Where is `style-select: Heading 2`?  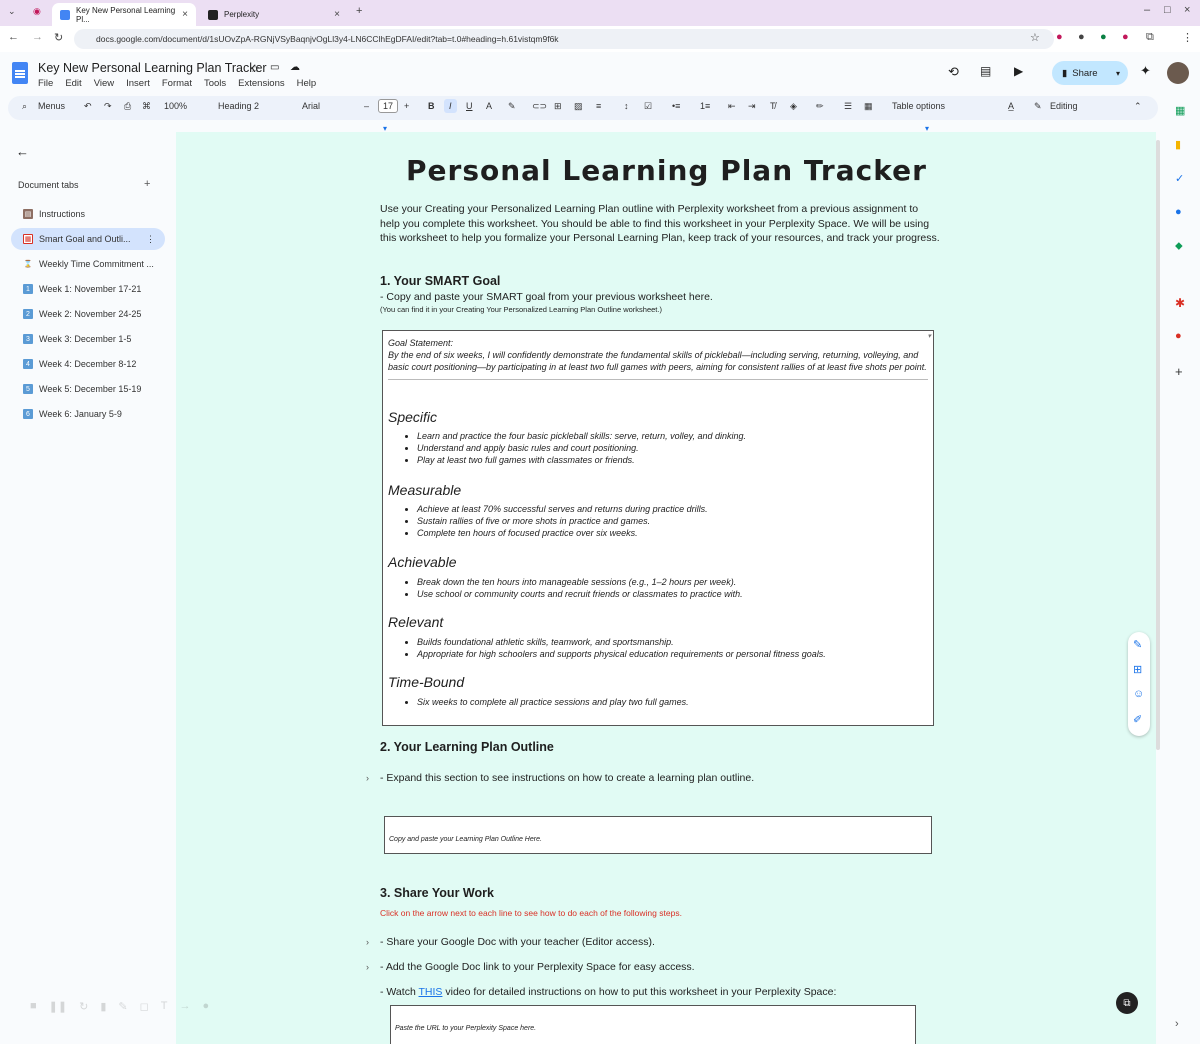 style-select: Heading 2 is located at coordinates (238, 106).